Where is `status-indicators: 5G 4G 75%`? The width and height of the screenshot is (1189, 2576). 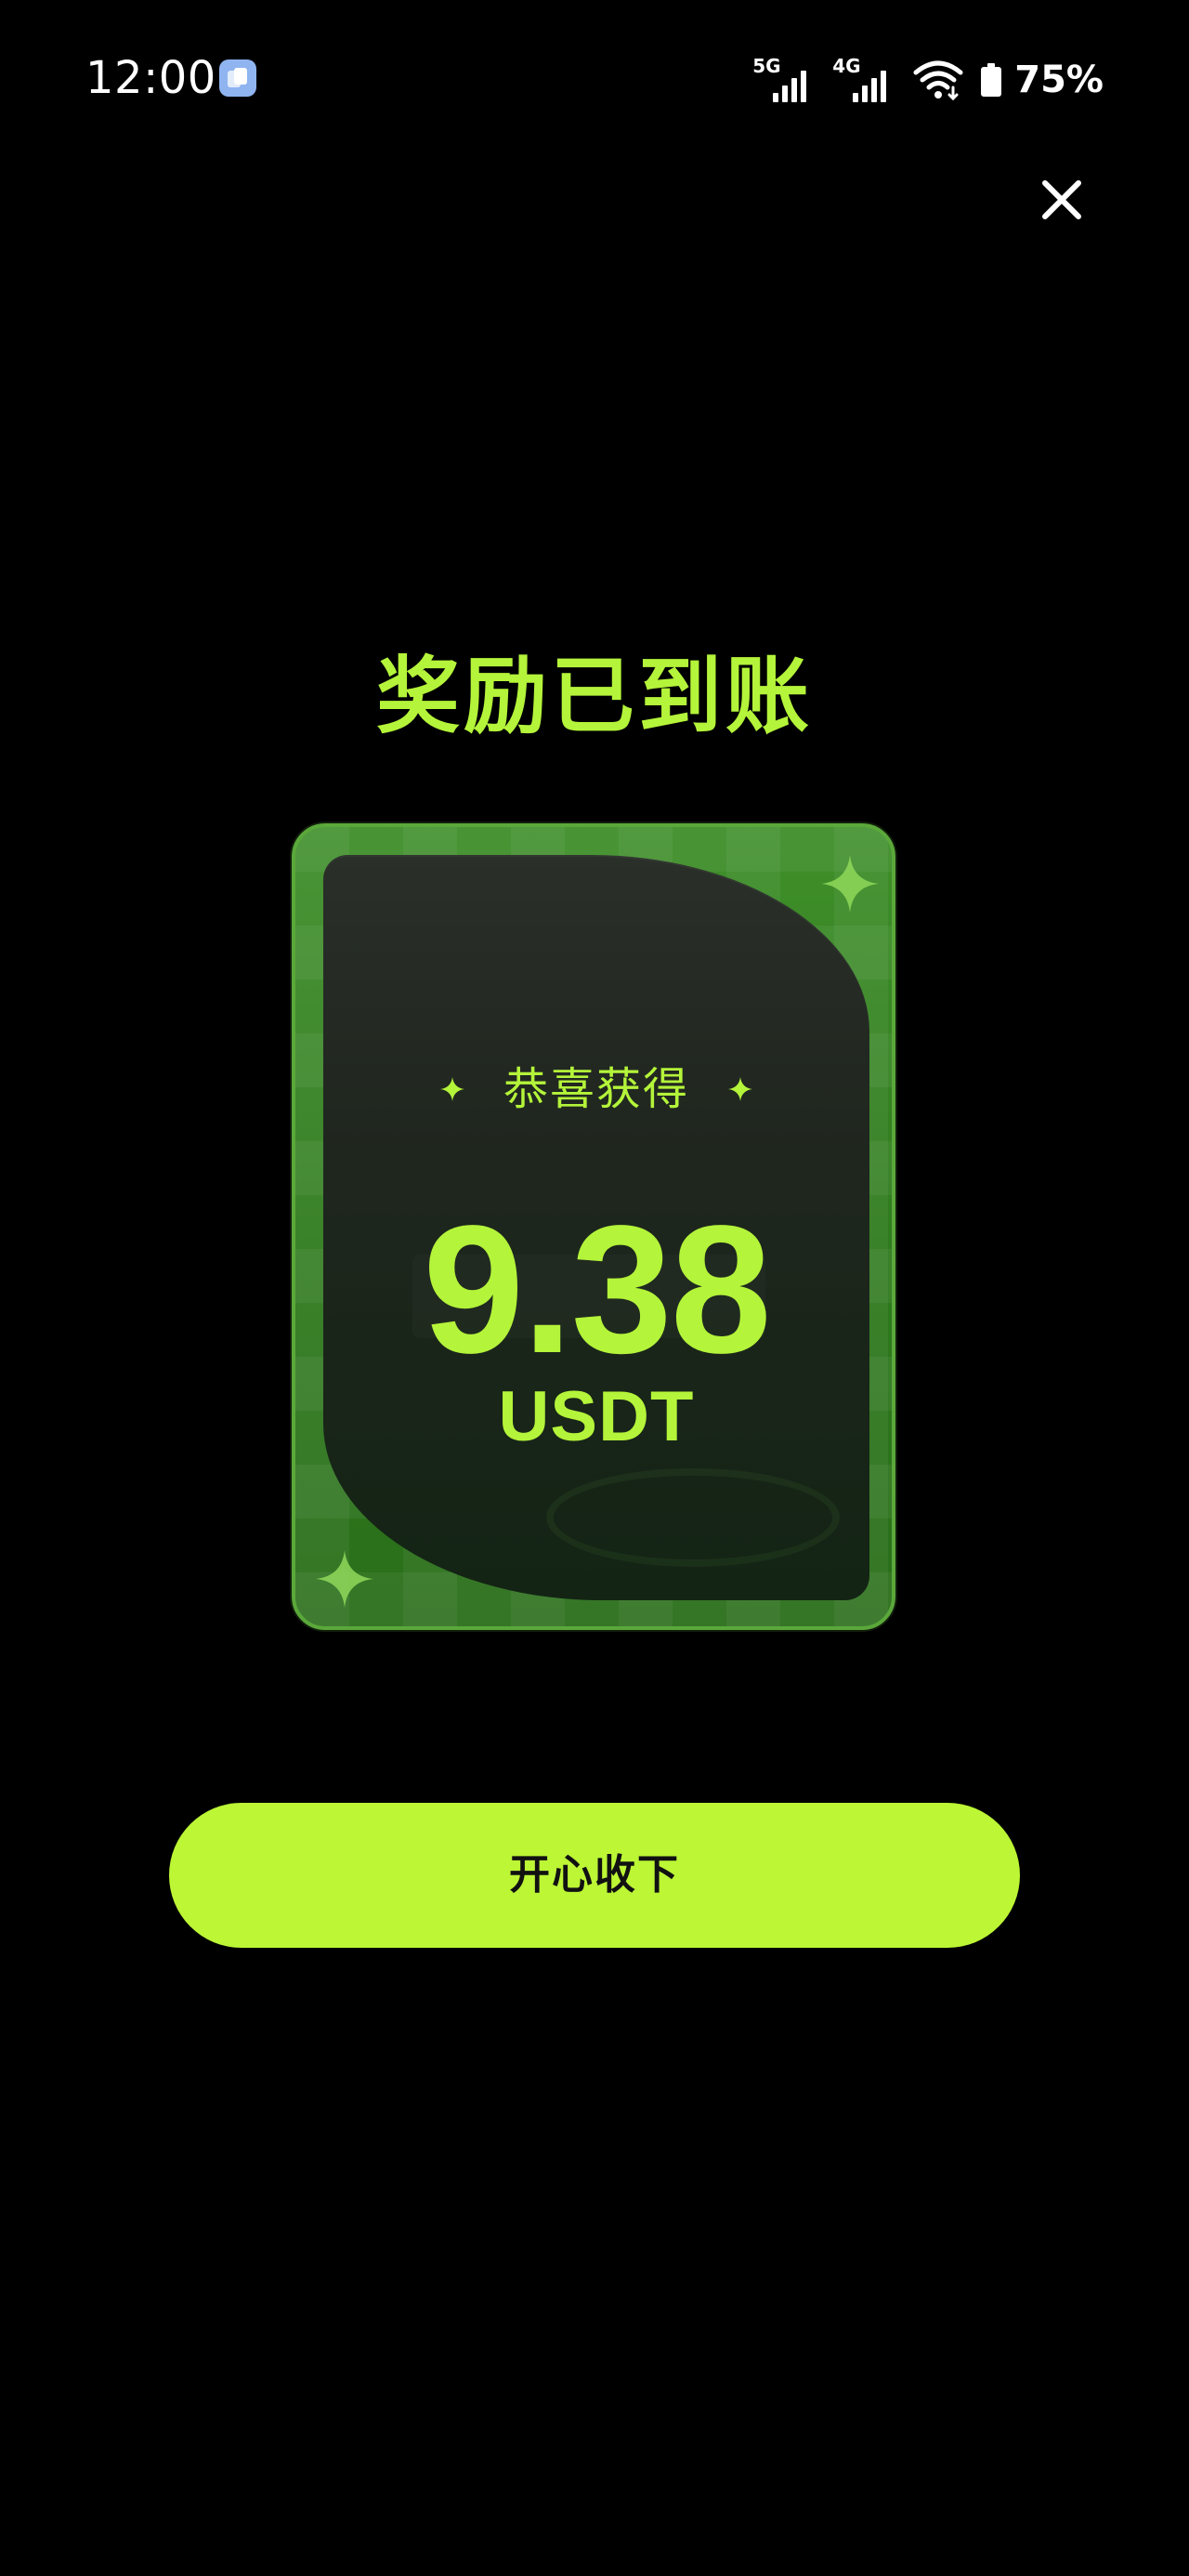
status-indicators: 5G 4G 75% is located at coordinates (928, 80).